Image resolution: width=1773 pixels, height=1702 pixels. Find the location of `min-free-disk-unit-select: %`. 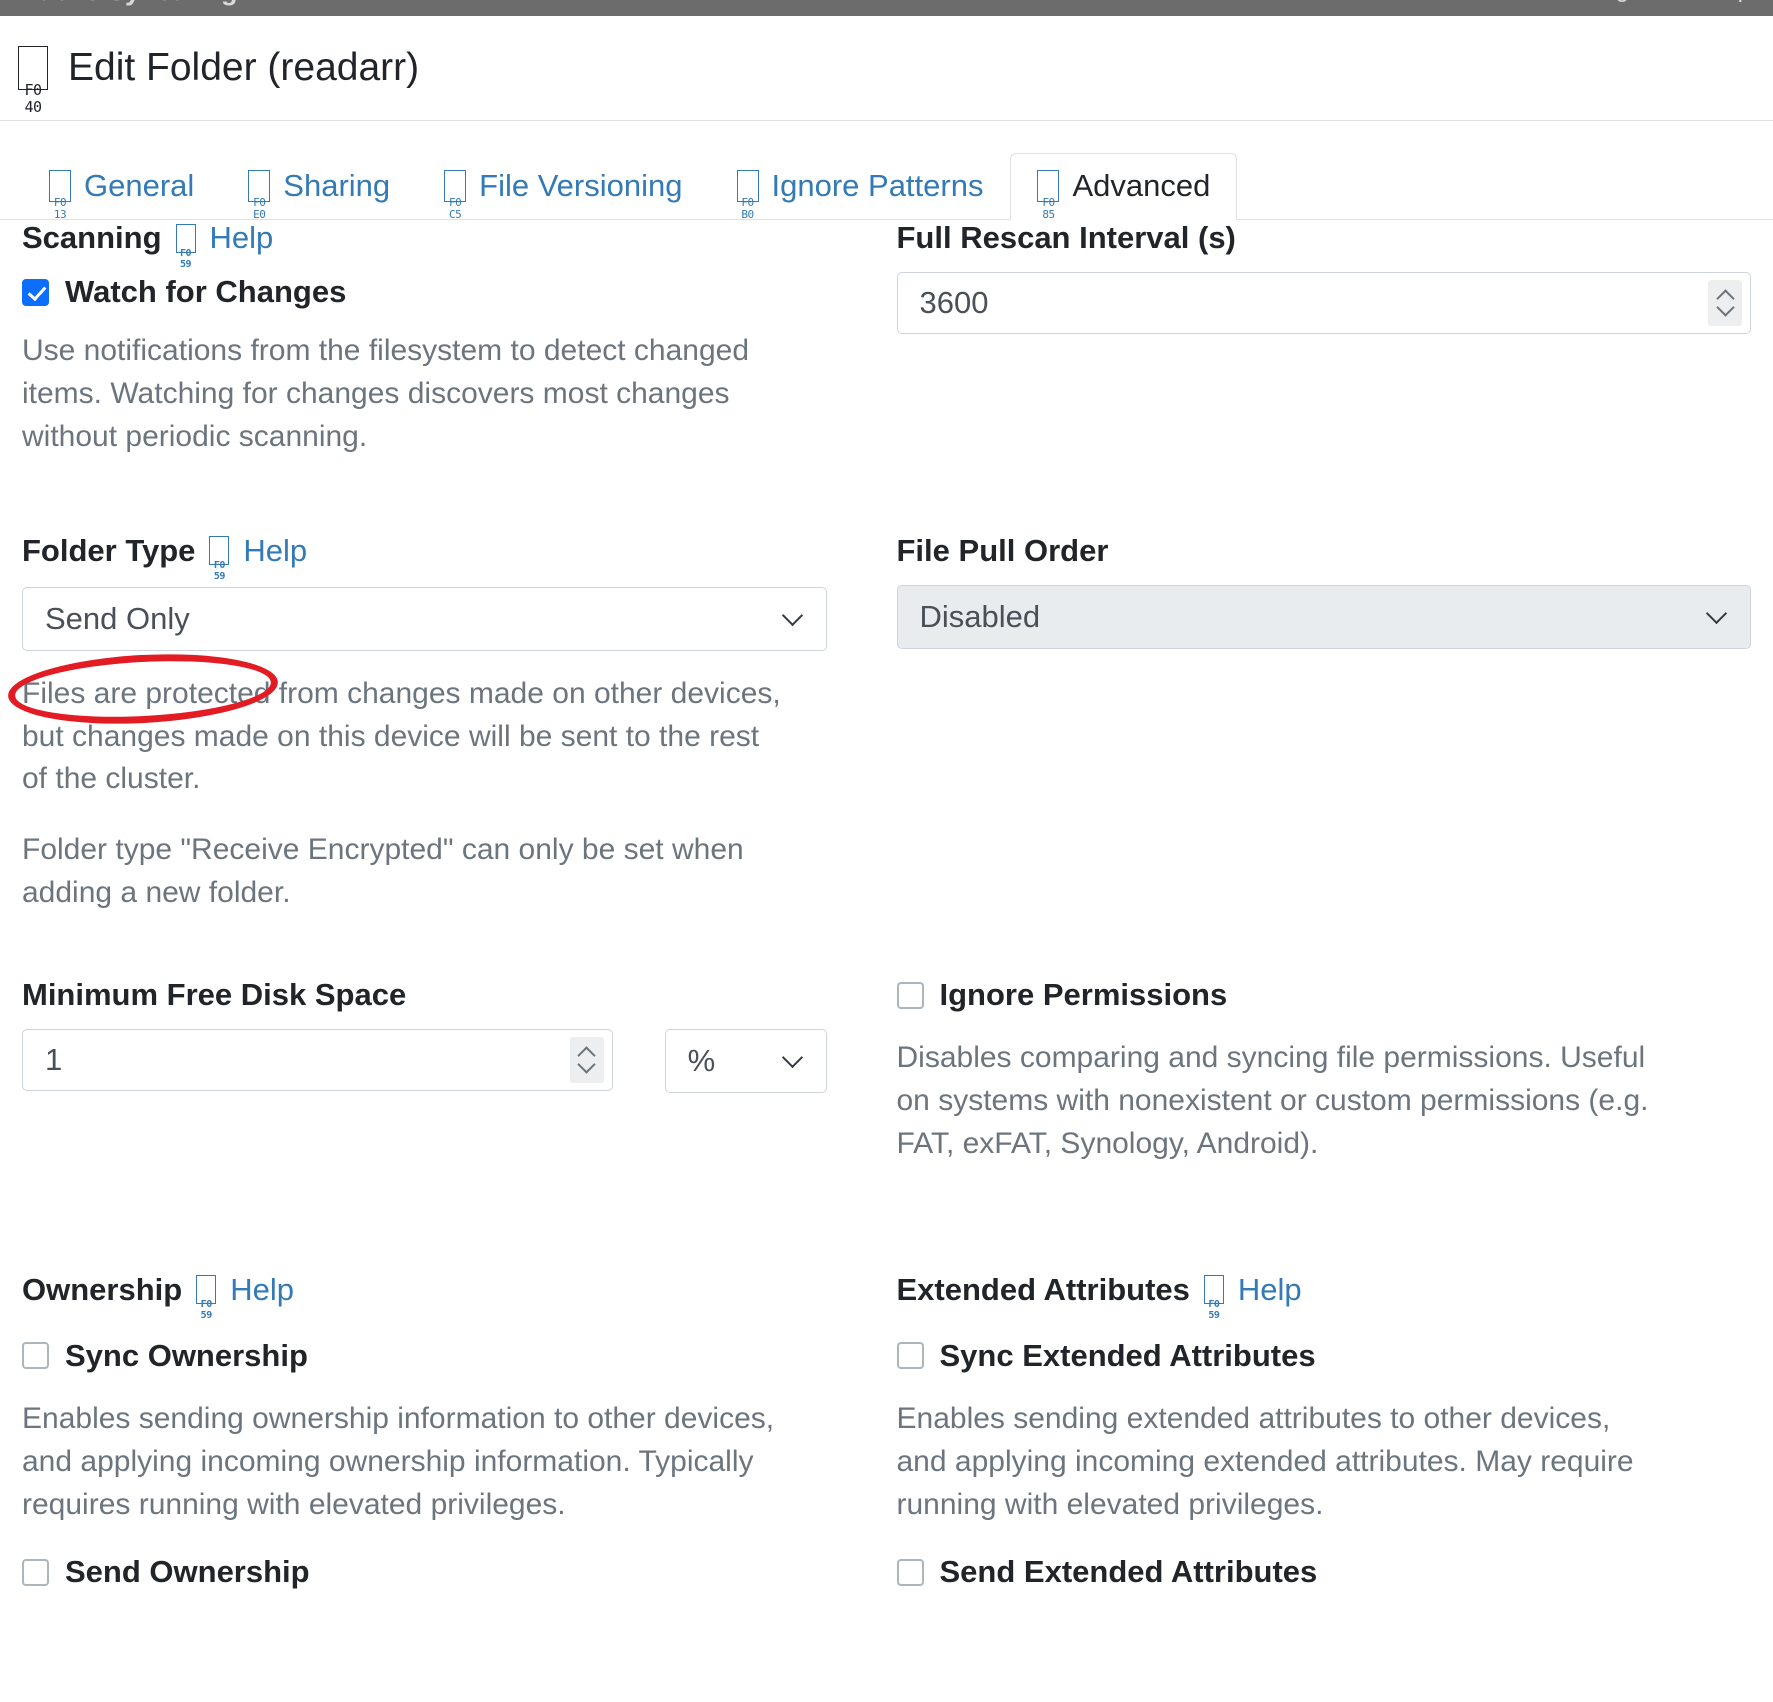

min-free-disk-unit-select: % is located at coordinates (745, 1061).